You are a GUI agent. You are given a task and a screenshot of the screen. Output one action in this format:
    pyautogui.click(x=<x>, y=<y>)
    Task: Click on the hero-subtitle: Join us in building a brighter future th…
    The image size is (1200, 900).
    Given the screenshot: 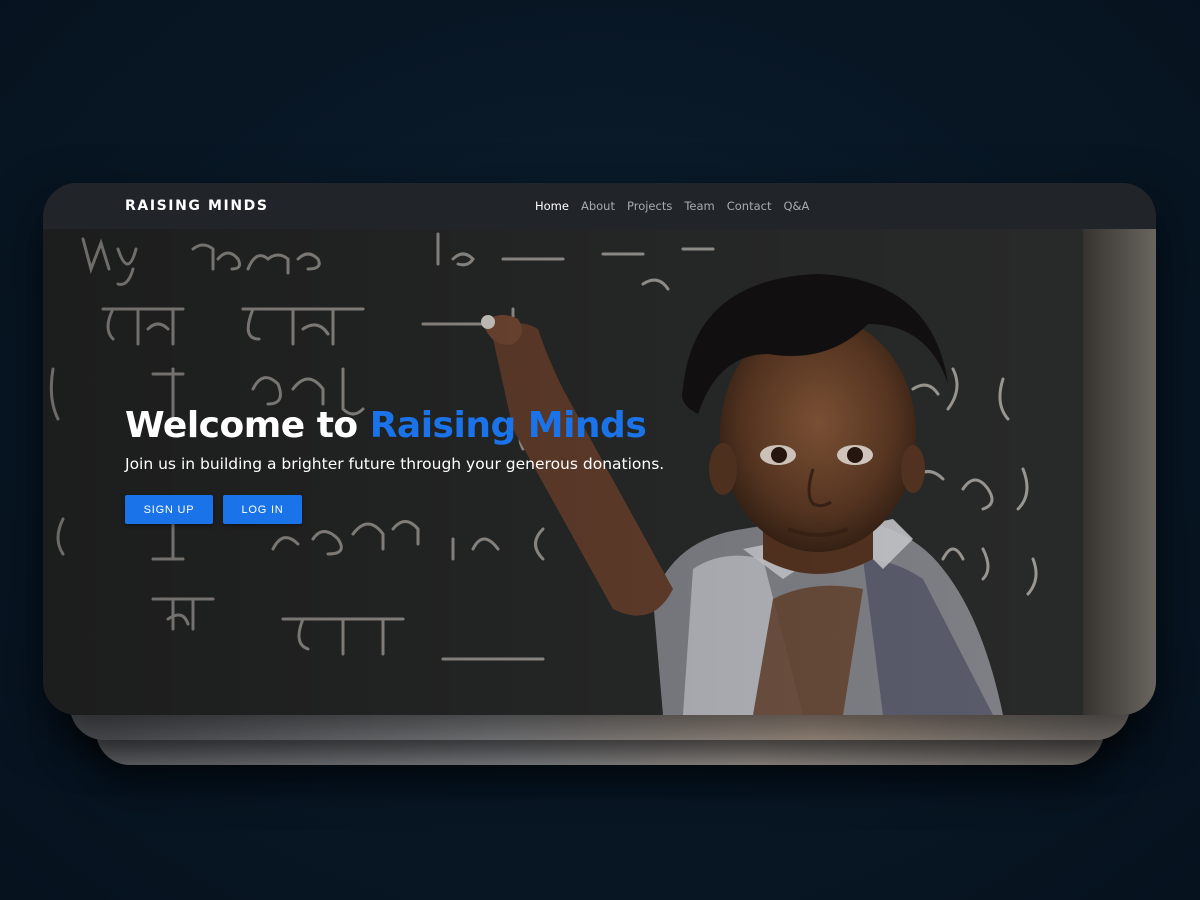 What is the action you would take?
    pyautogui.click(x=395, y=464)
    